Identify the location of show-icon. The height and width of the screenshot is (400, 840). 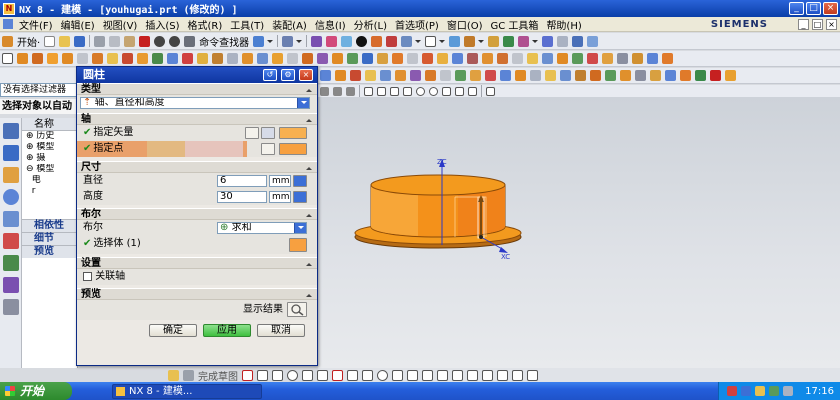
(700, 75).